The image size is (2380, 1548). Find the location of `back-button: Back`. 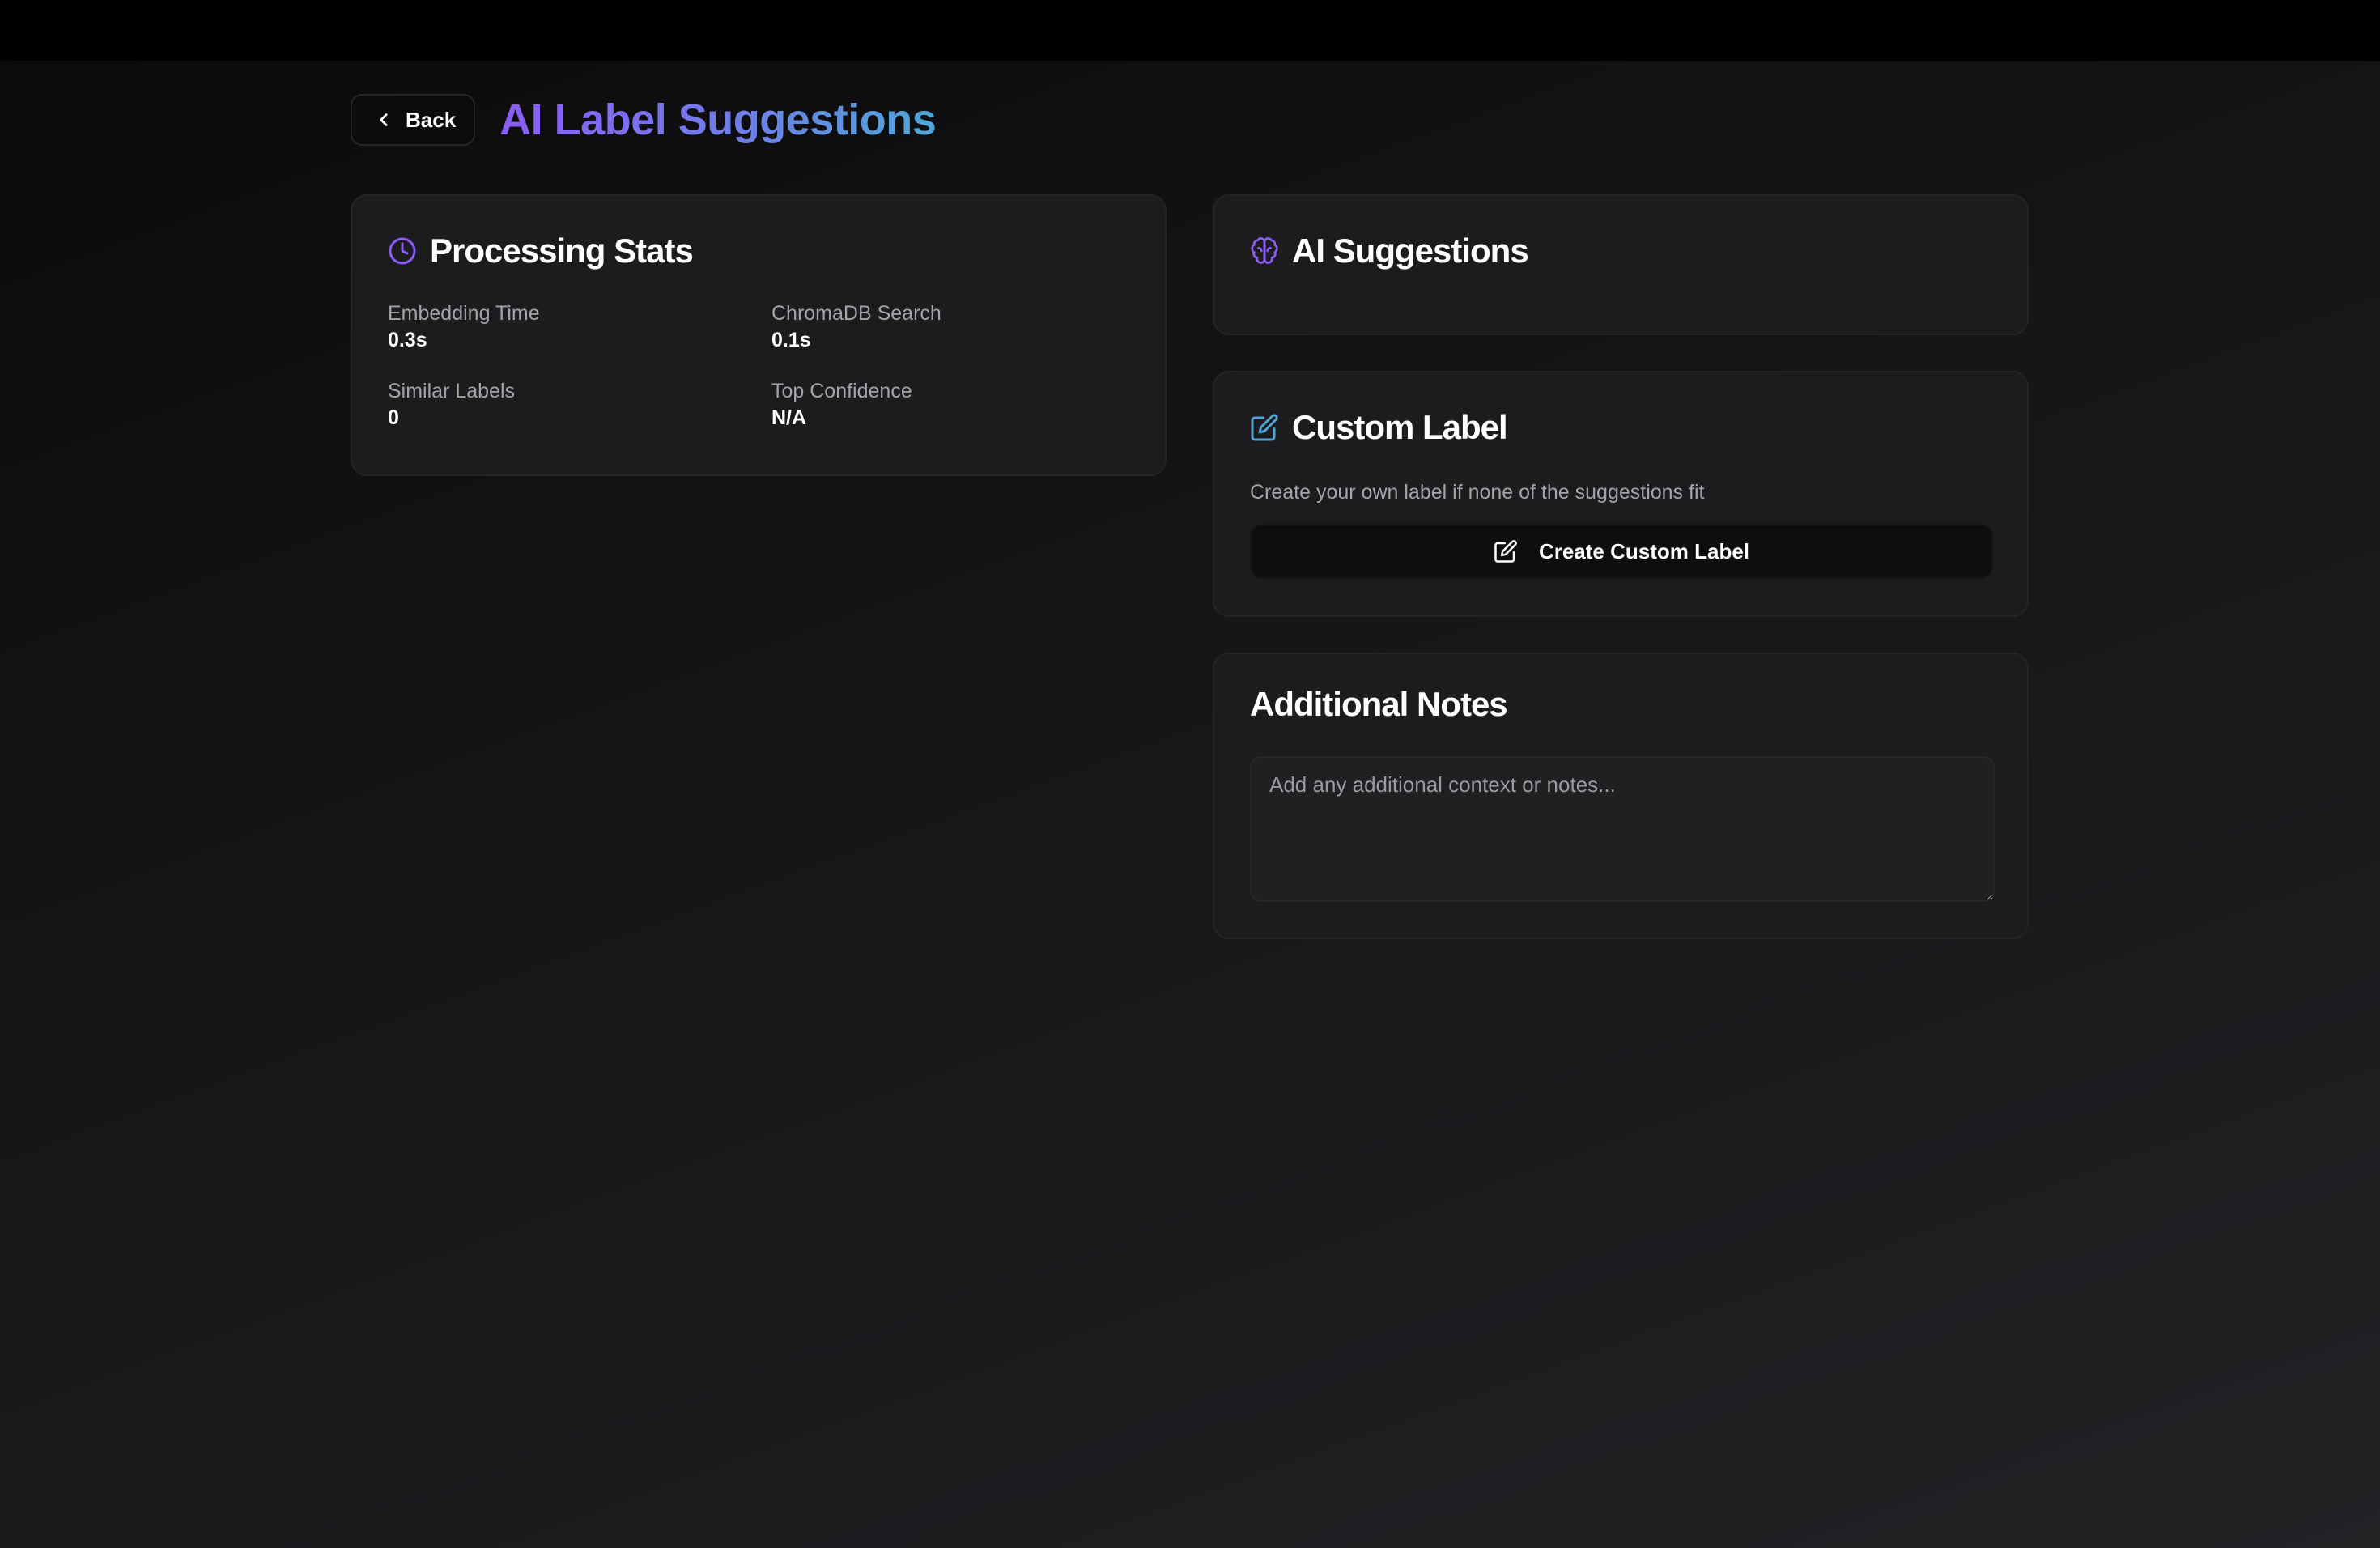

back-button: Back is located at coordinates (413, 120).